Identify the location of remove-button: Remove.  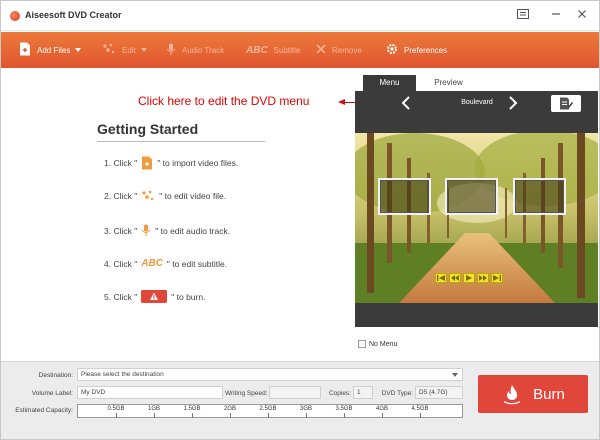
(339, 50).